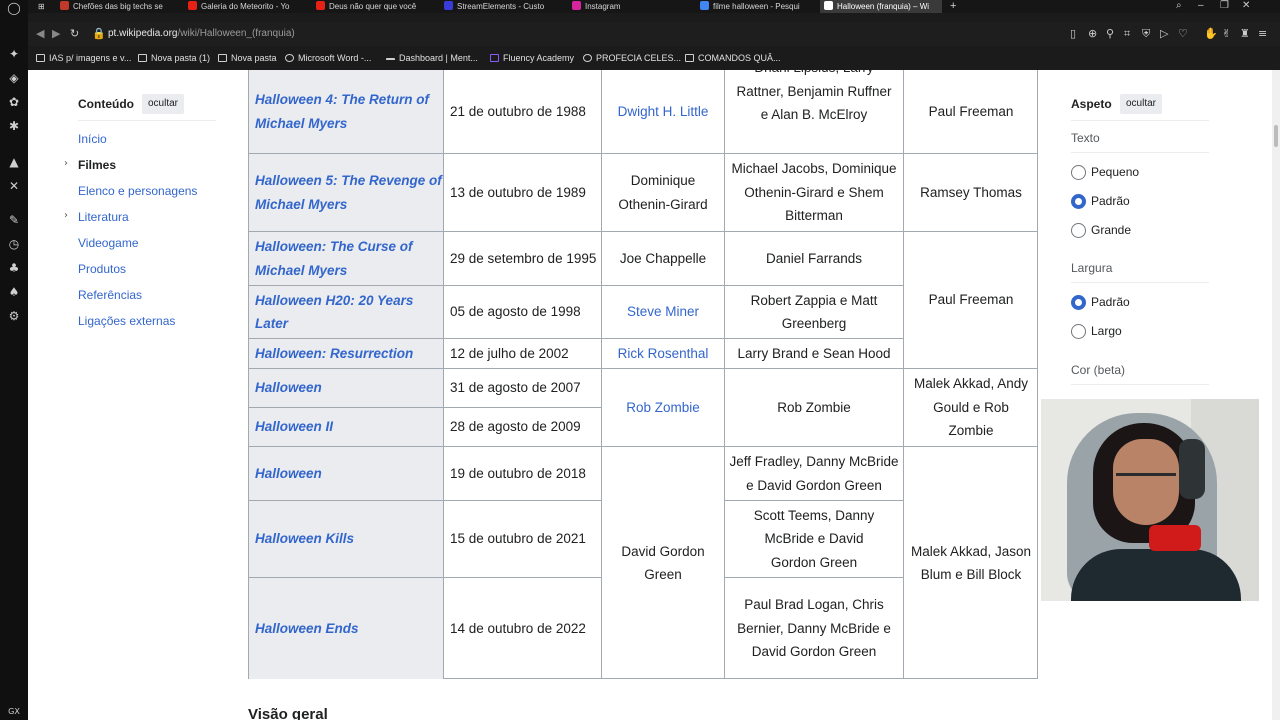  I want to click on x-twitter-icon: ✕, so click(14, 186).